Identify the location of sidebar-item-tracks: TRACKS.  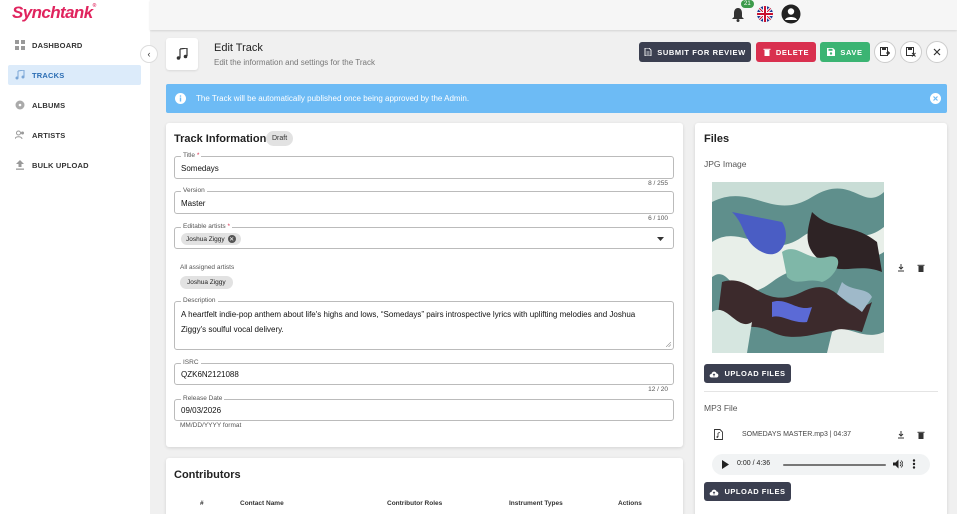
(74, 75).